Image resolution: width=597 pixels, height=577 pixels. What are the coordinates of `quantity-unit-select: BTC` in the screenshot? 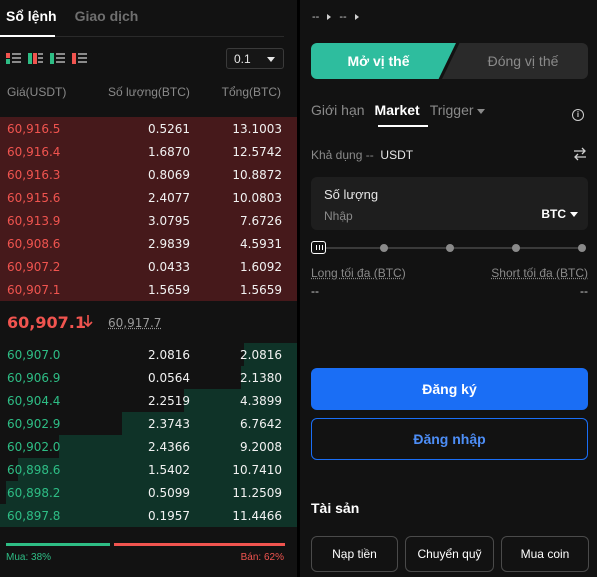 It's located at (559, 214).